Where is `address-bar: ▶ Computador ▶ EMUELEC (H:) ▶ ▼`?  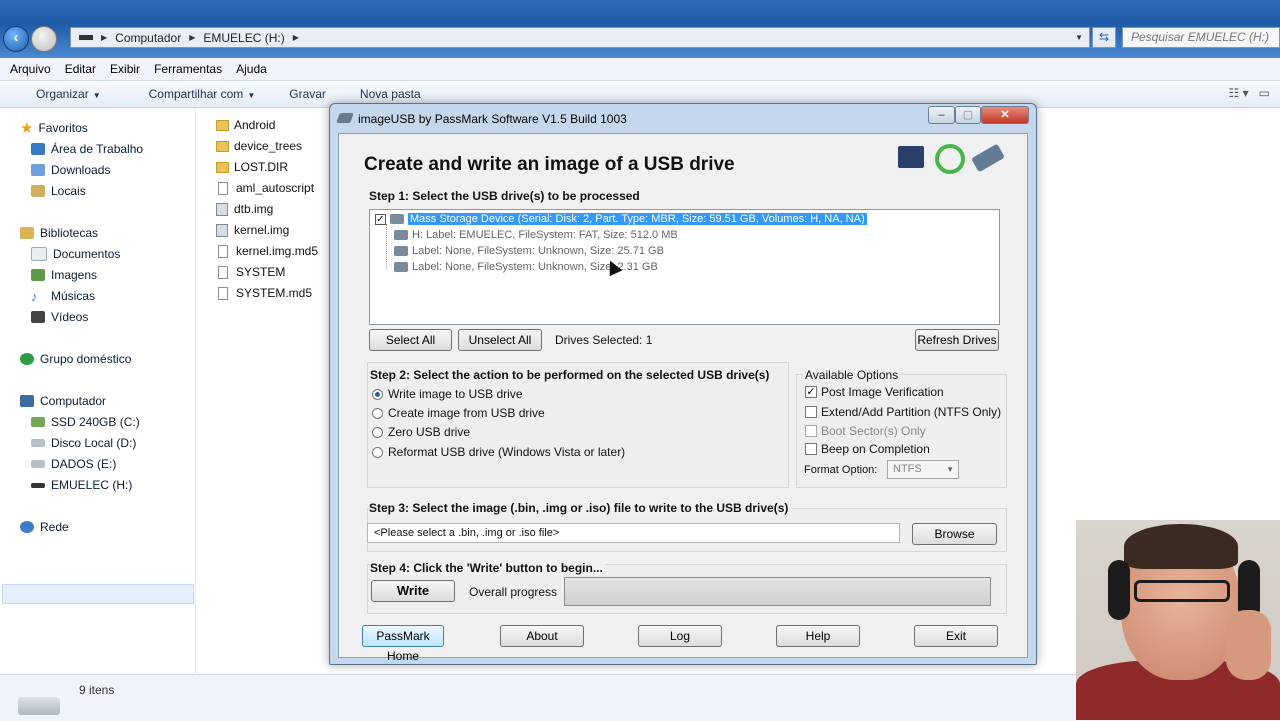 address-bar: ▶ Computador ▶ EMUELEC (H:) ▶ ▼ is located at coordinates (580, 37).